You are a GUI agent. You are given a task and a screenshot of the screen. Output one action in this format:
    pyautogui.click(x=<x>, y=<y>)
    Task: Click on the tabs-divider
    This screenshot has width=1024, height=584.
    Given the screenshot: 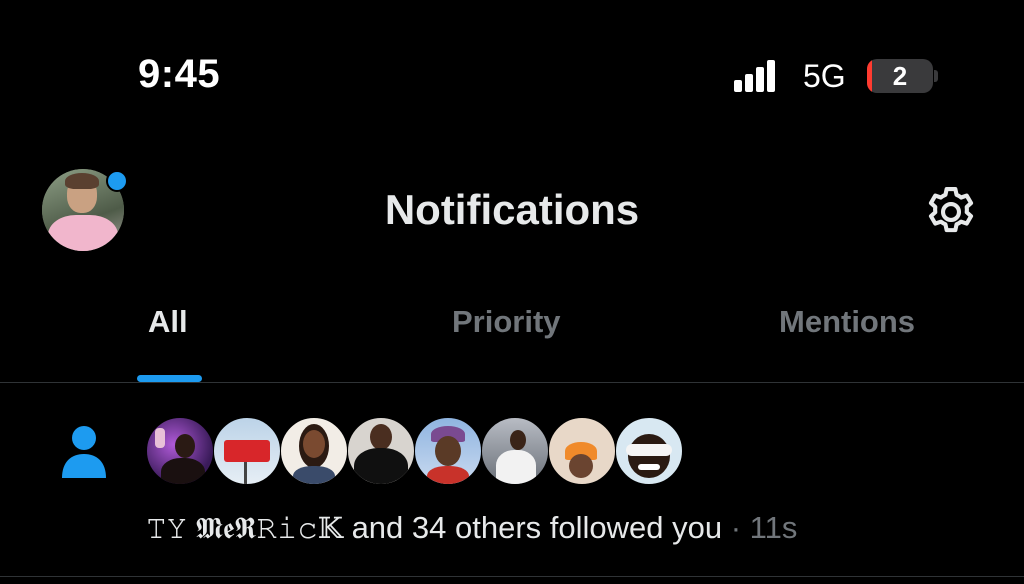 What is the action you would take?
    pyautogui.click(x=512, y=382)
    